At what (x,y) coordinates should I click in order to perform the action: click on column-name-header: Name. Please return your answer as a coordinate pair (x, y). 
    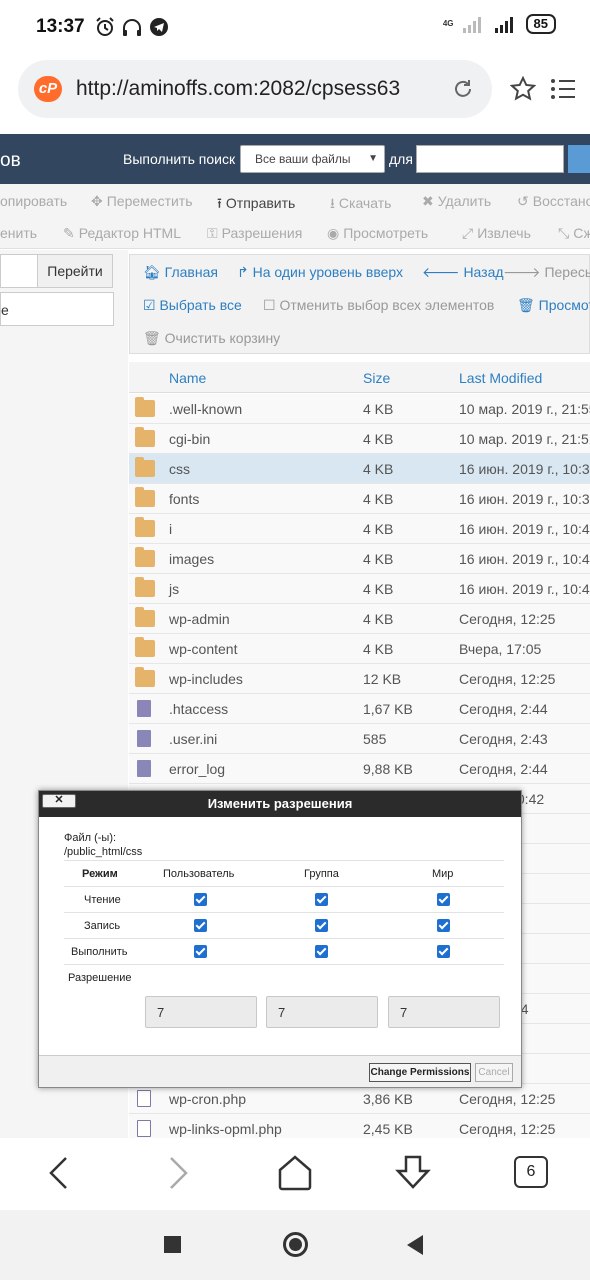
    Looking at the image, I should click on (187, 378).